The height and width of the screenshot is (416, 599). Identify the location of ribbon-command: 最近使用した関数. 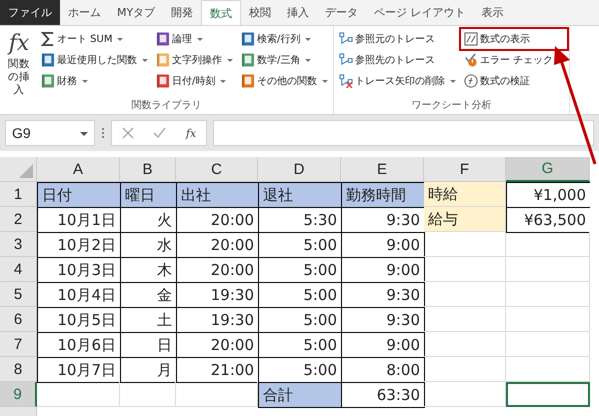
(94, 60).